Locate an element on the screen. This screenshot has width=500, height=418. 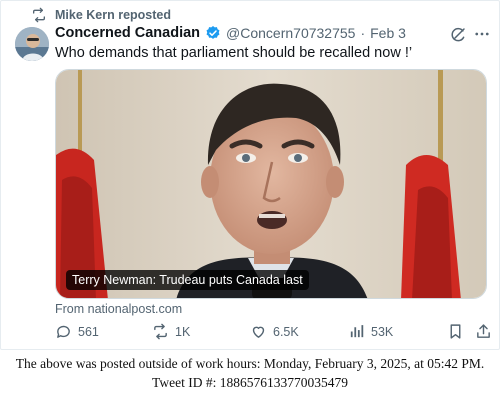
more-options-icon is located at coordinates (482, 34).